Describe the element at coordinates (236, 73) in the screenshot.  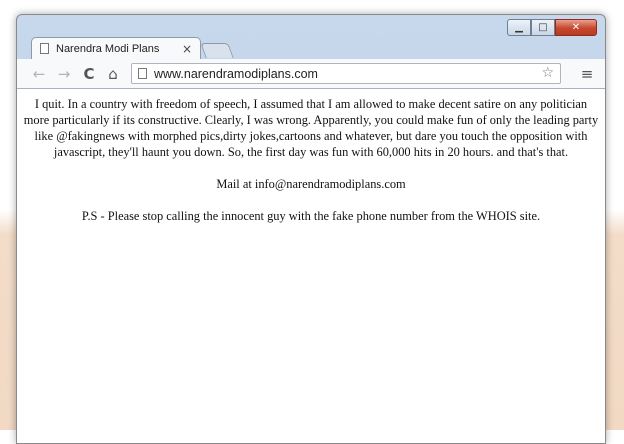
I see `url-text: www.narendramodiplans.com` at that location.